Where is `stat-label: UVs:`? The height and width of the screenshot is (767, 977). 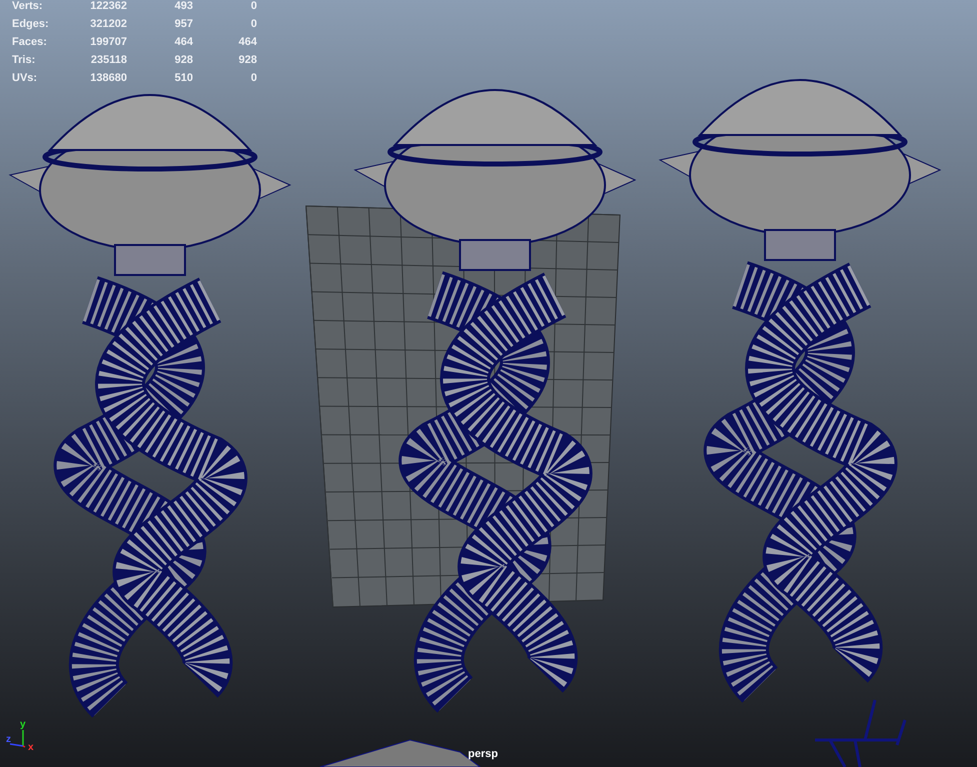
stat-label: UVs: is located at coordinates (25, 78).